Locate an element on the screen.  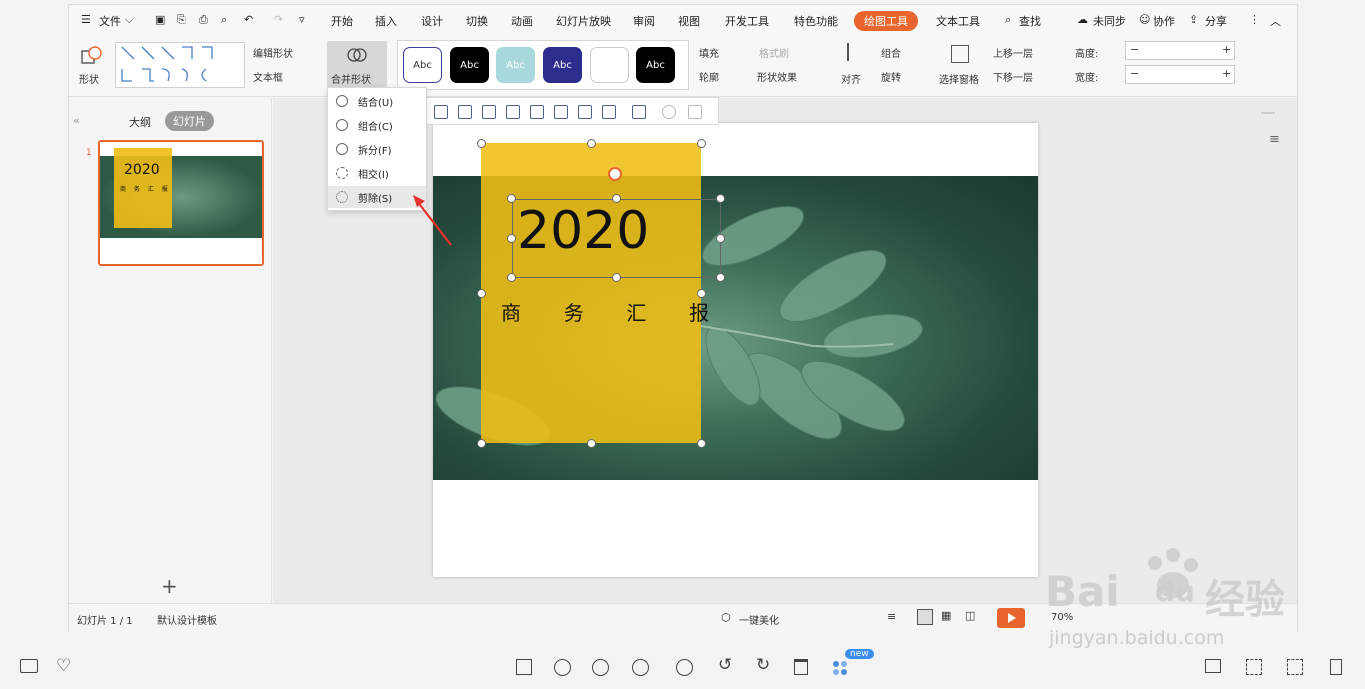
lock-icon is located at coordinates (695, 112).